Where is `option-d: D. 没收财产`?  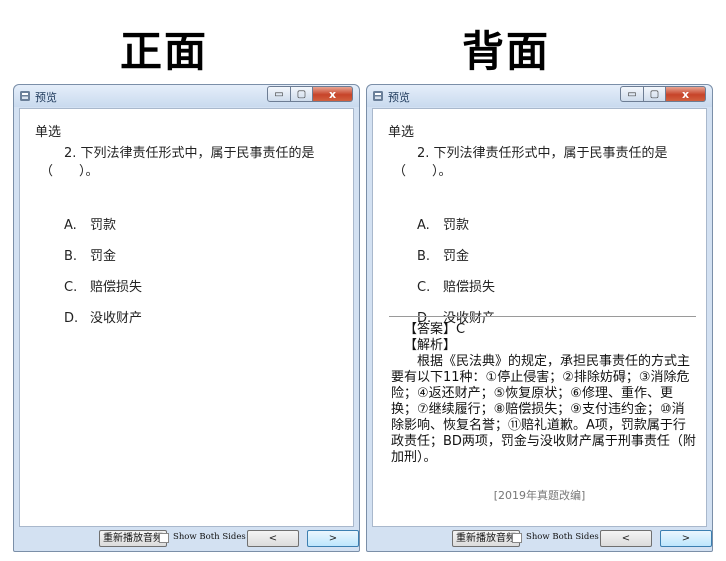 option-d: D. 没收财产 is located at coordinates (103, 316).